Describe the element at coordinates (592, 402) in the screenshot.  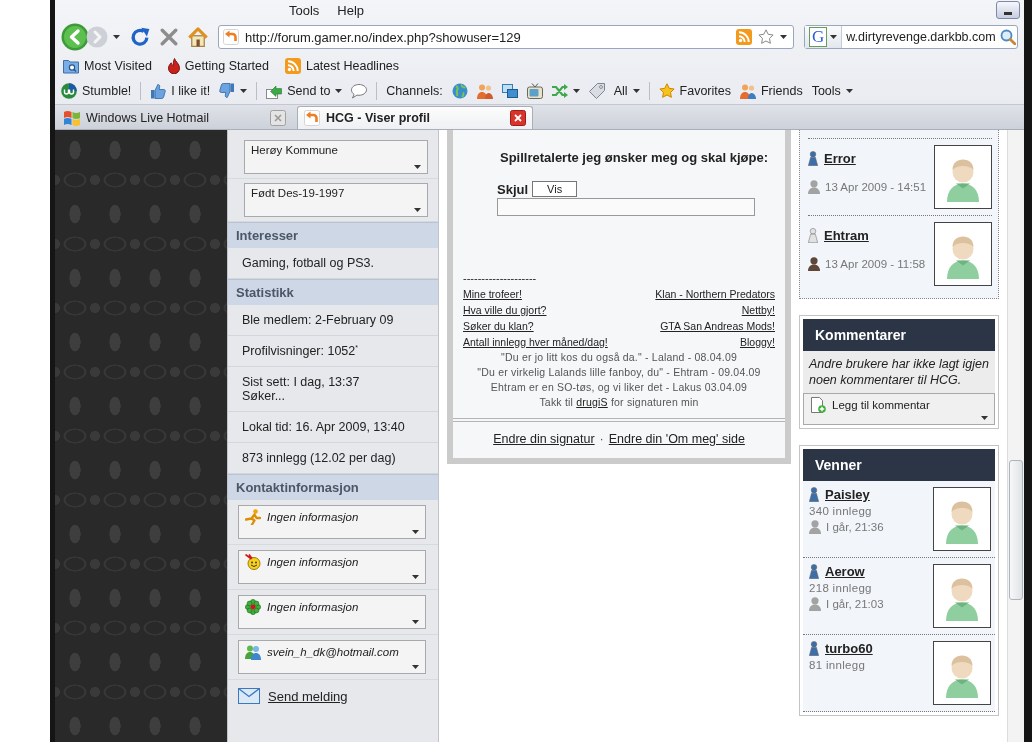
I see `credit-link: drugiS` at that location.